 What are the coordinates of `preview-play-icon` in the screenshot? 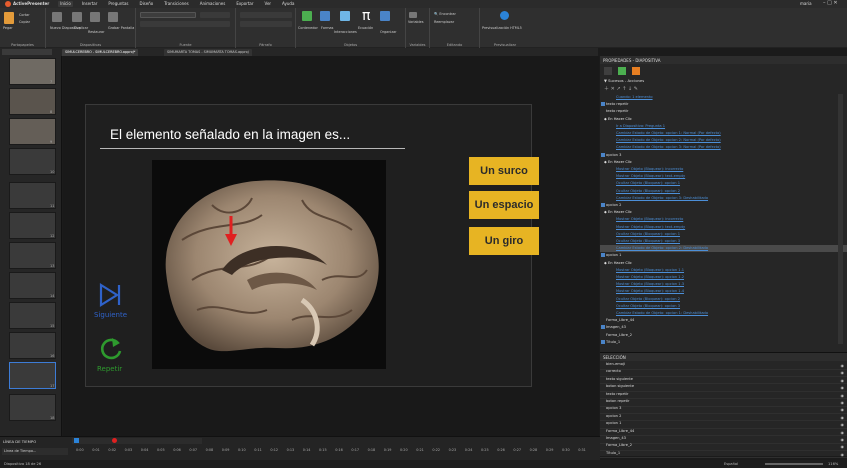 It's located at (504, 15).